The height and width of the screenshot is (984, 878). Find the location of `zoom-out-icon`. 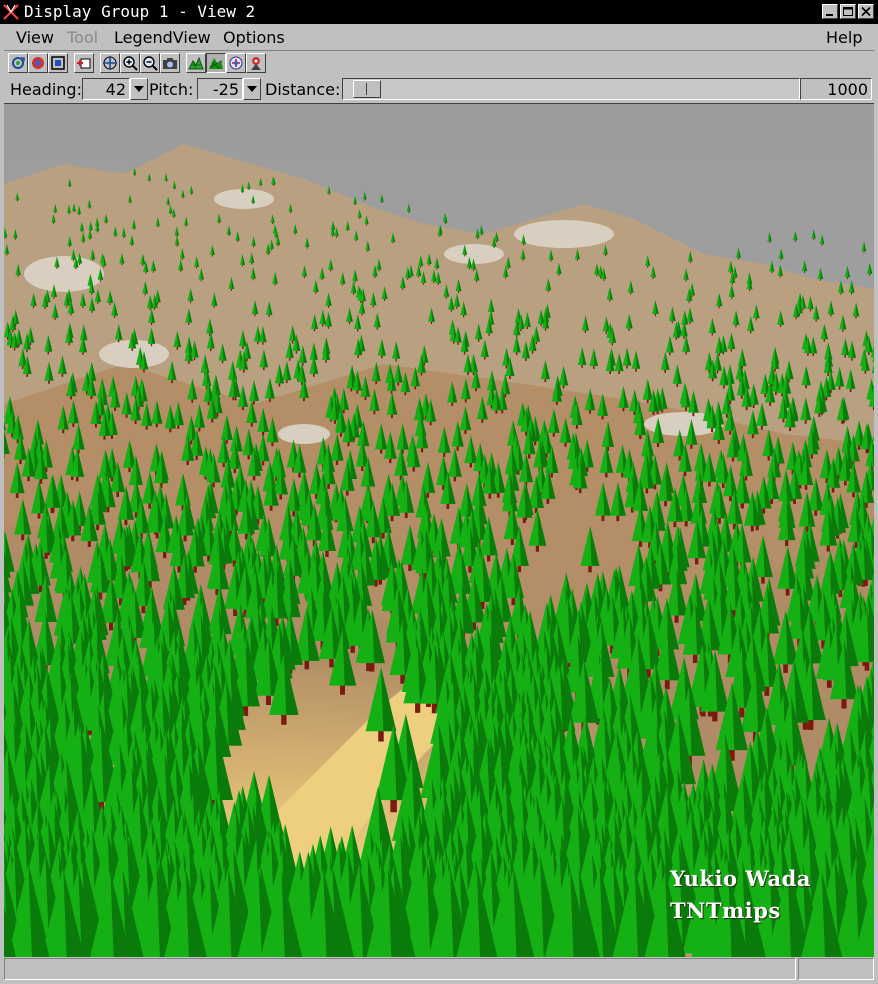

zoom-out-icon is located at coordinates (150, 63).